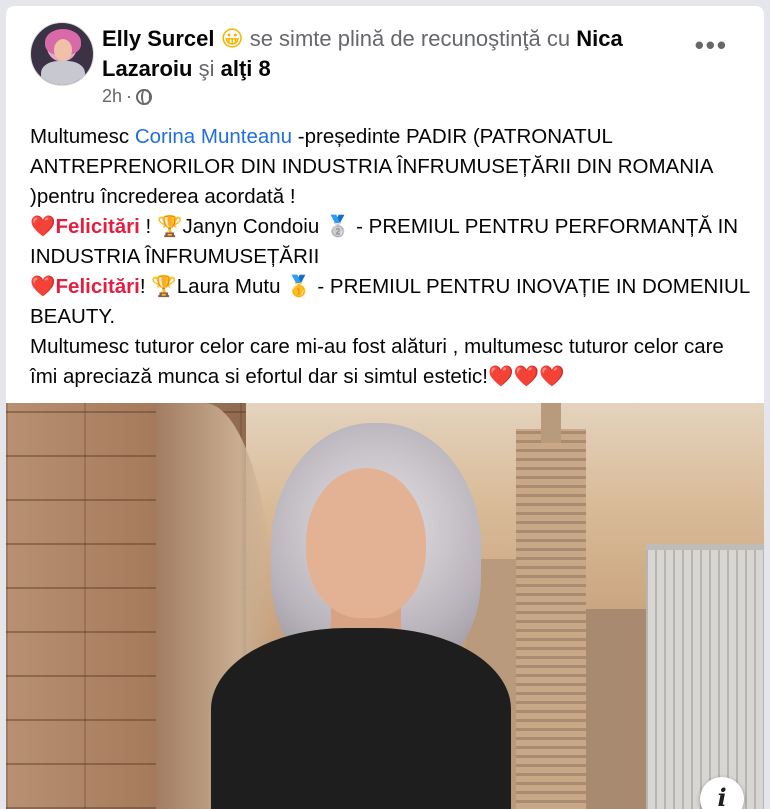 This screenshot has height=809, width=770. I want to click on globe-icon, so click(144, 96).